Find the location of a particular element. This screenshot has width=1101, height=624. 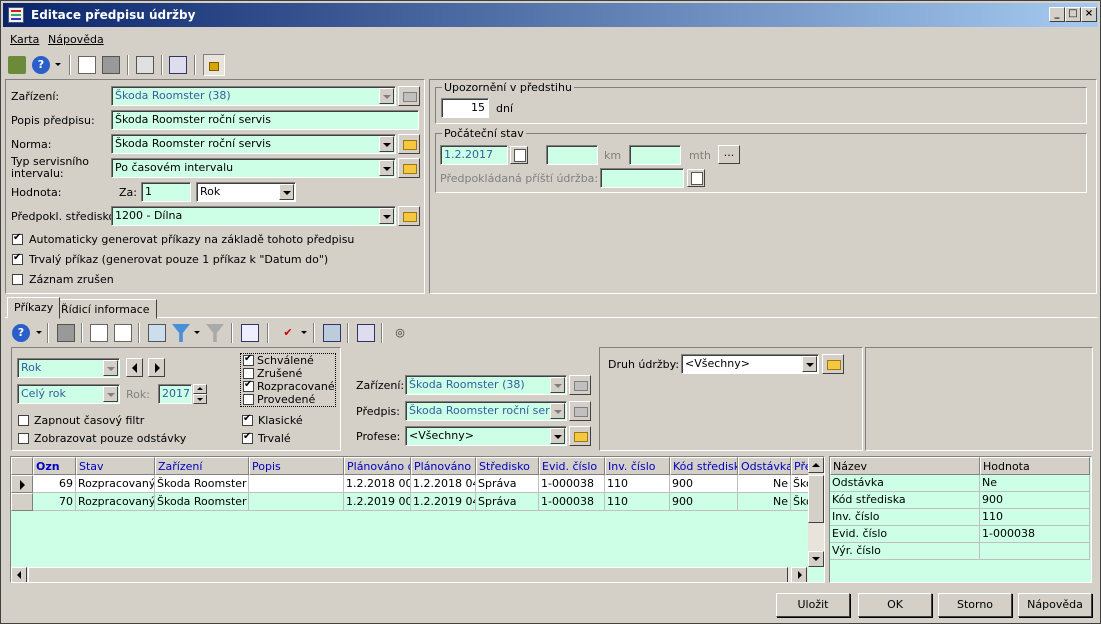

filter-zarizeni-browse-button is located at coordinates (580, 385).